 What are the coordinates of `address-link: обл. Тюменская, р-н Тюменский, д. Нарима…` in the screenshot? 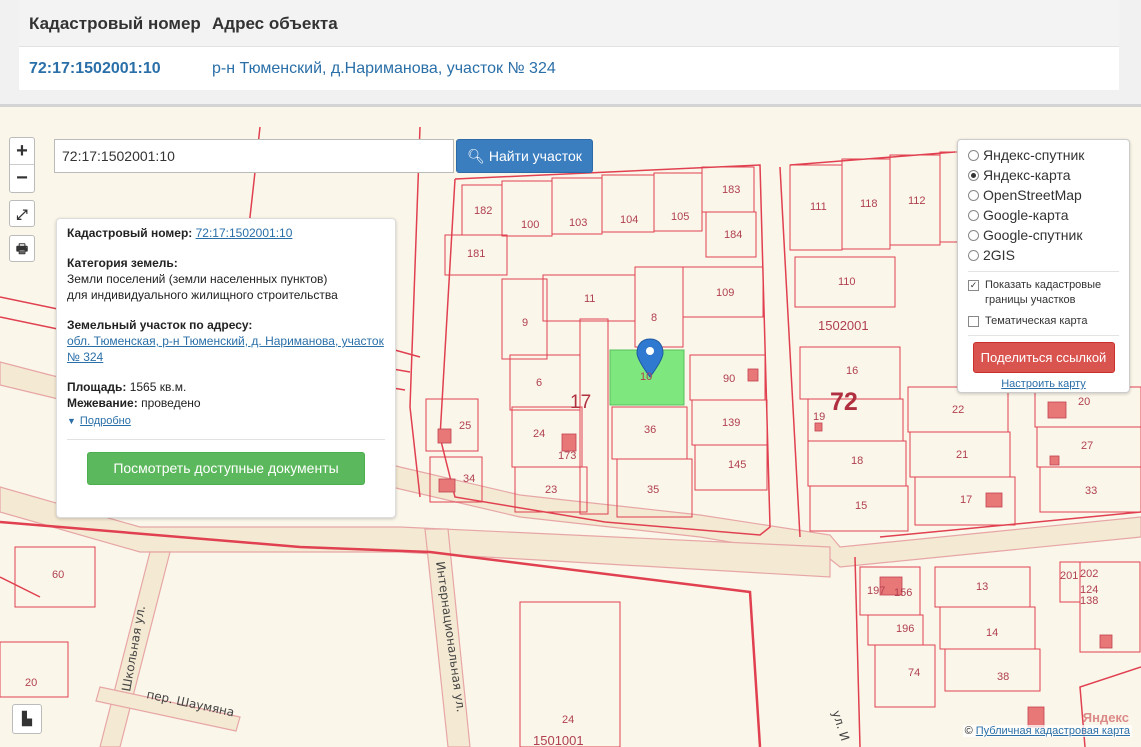 It's located at (226, 349).